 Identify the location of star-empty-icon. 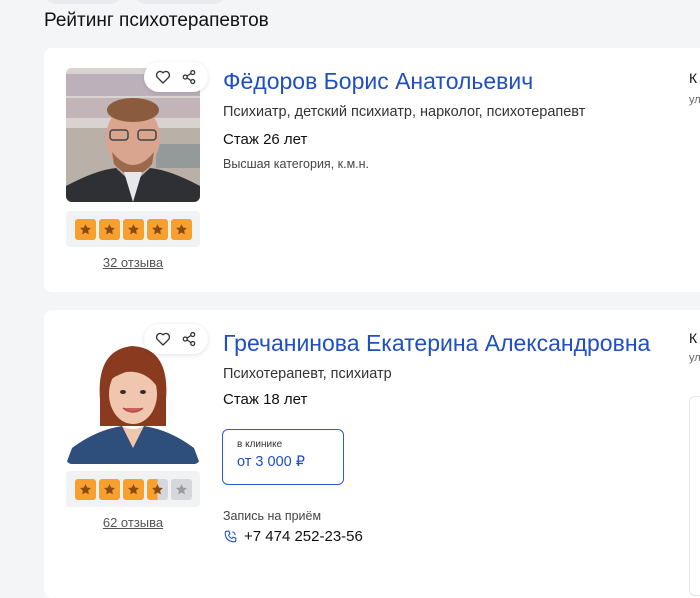
(181, 489).